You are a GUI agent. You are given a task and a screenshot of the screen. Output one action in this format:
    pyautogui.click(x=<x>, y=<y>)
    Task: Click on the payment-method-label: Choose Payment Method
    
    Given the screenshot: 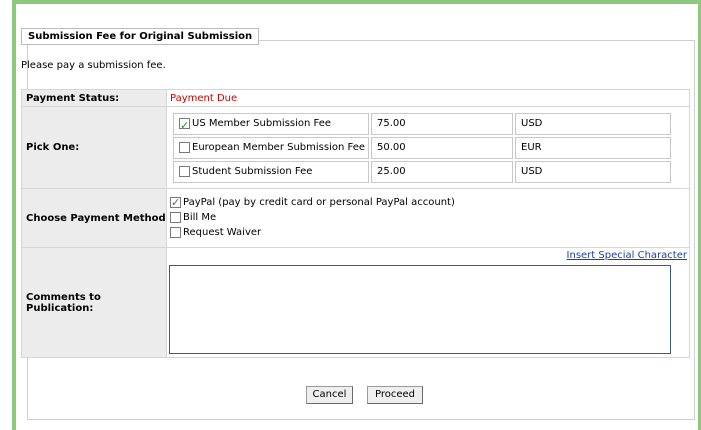 What is the action you would take?
    pyautogui.click(x=94, y=218)
    